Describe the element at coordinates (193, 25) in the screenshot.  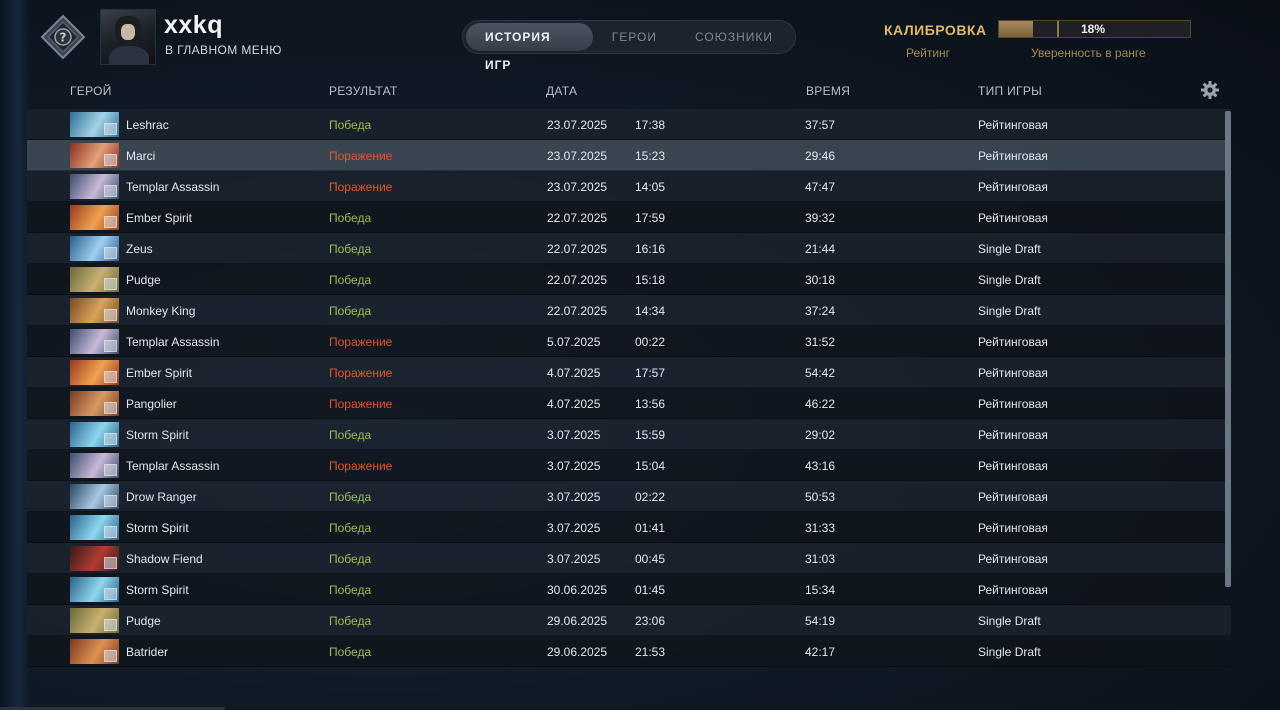
I see `username: xxkq` at that location.